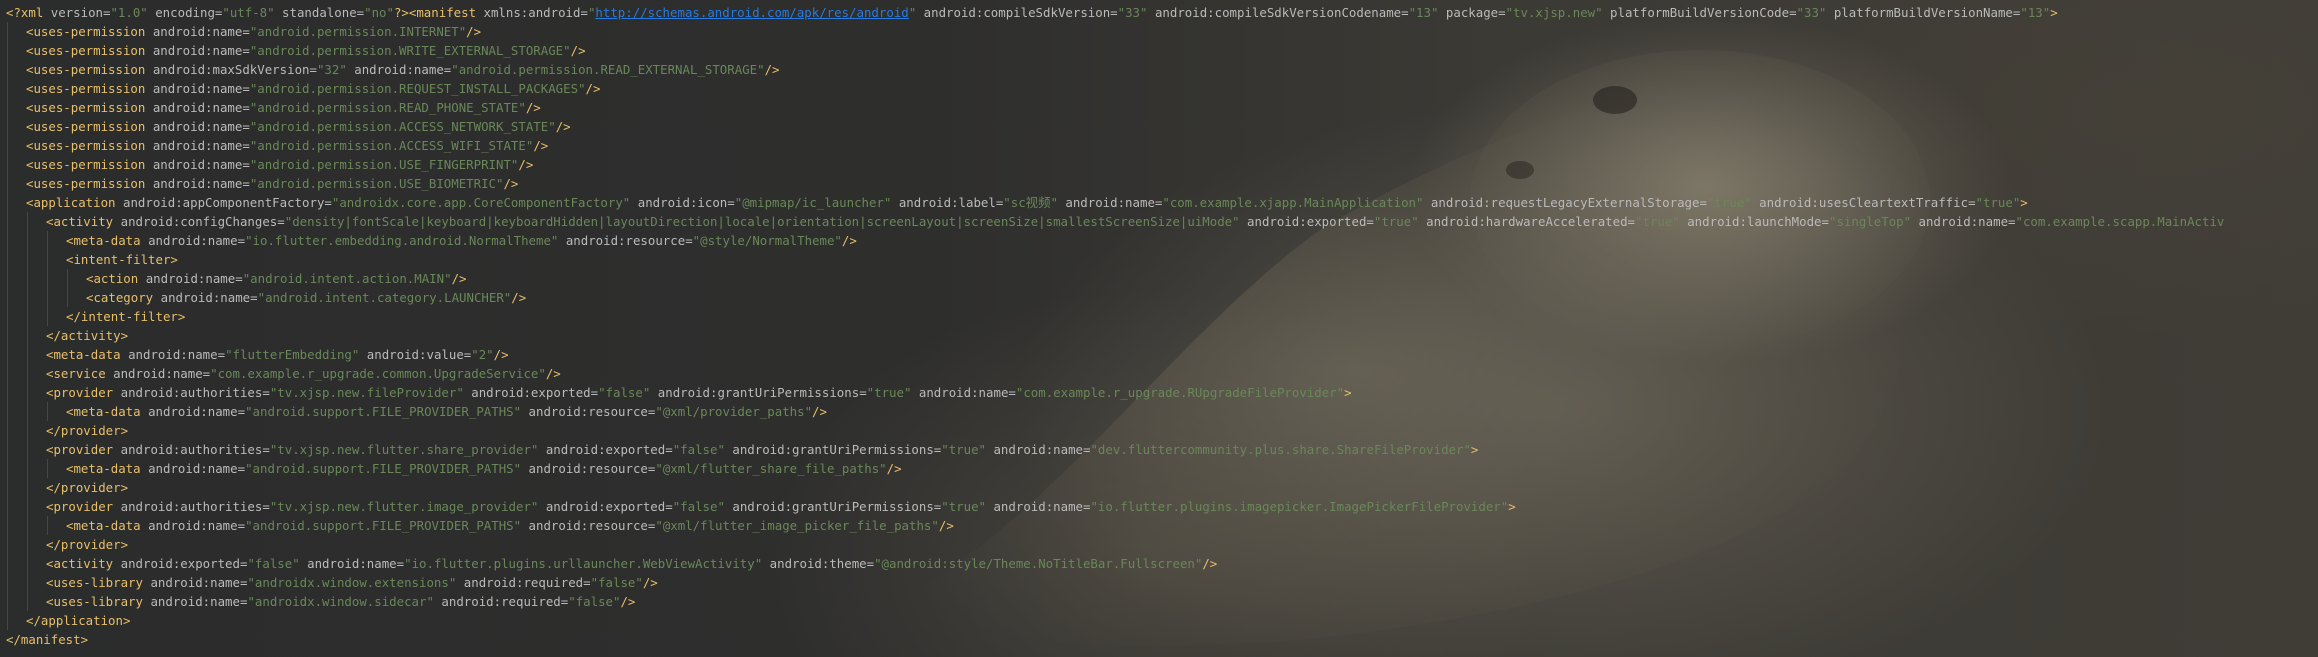  What do you see at coordinates (1159, 639) in the screenshot?
I see `code-line: </manifest>` at bounding box center [1159, 639].